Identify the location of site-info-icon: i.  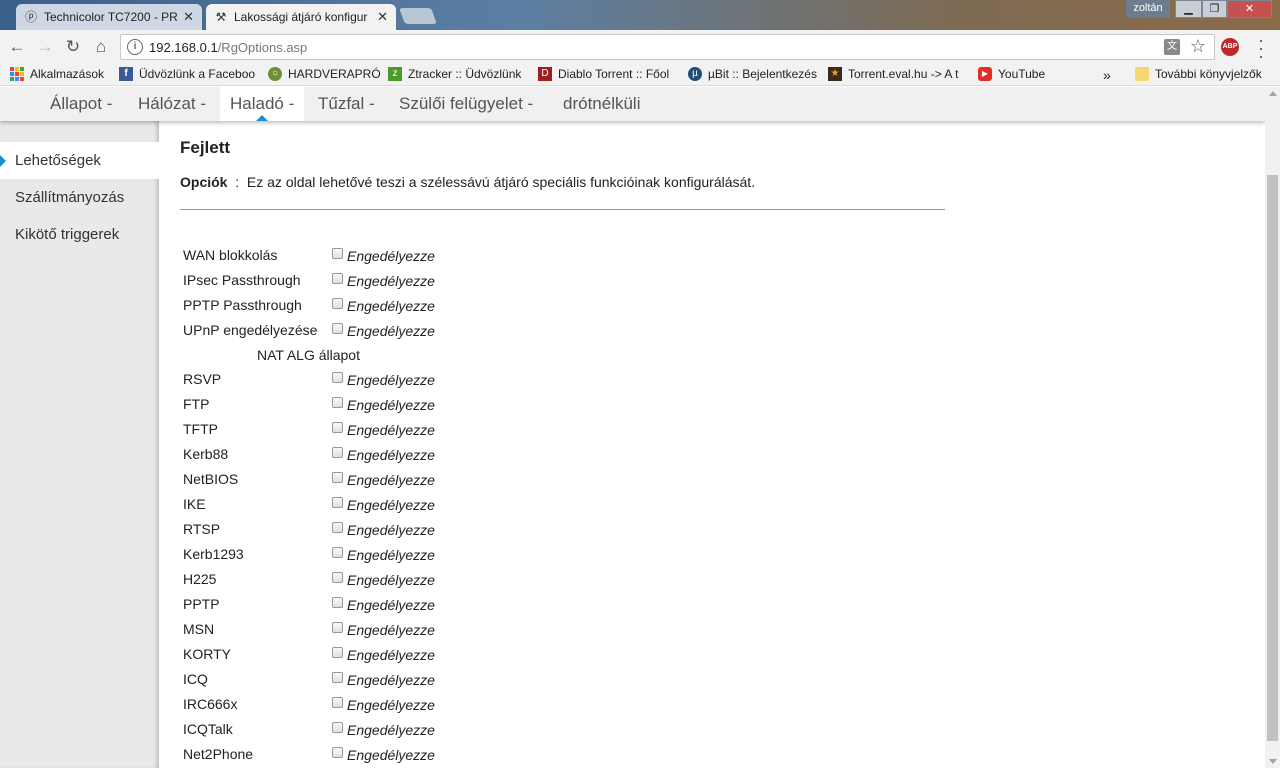
(135, 47).